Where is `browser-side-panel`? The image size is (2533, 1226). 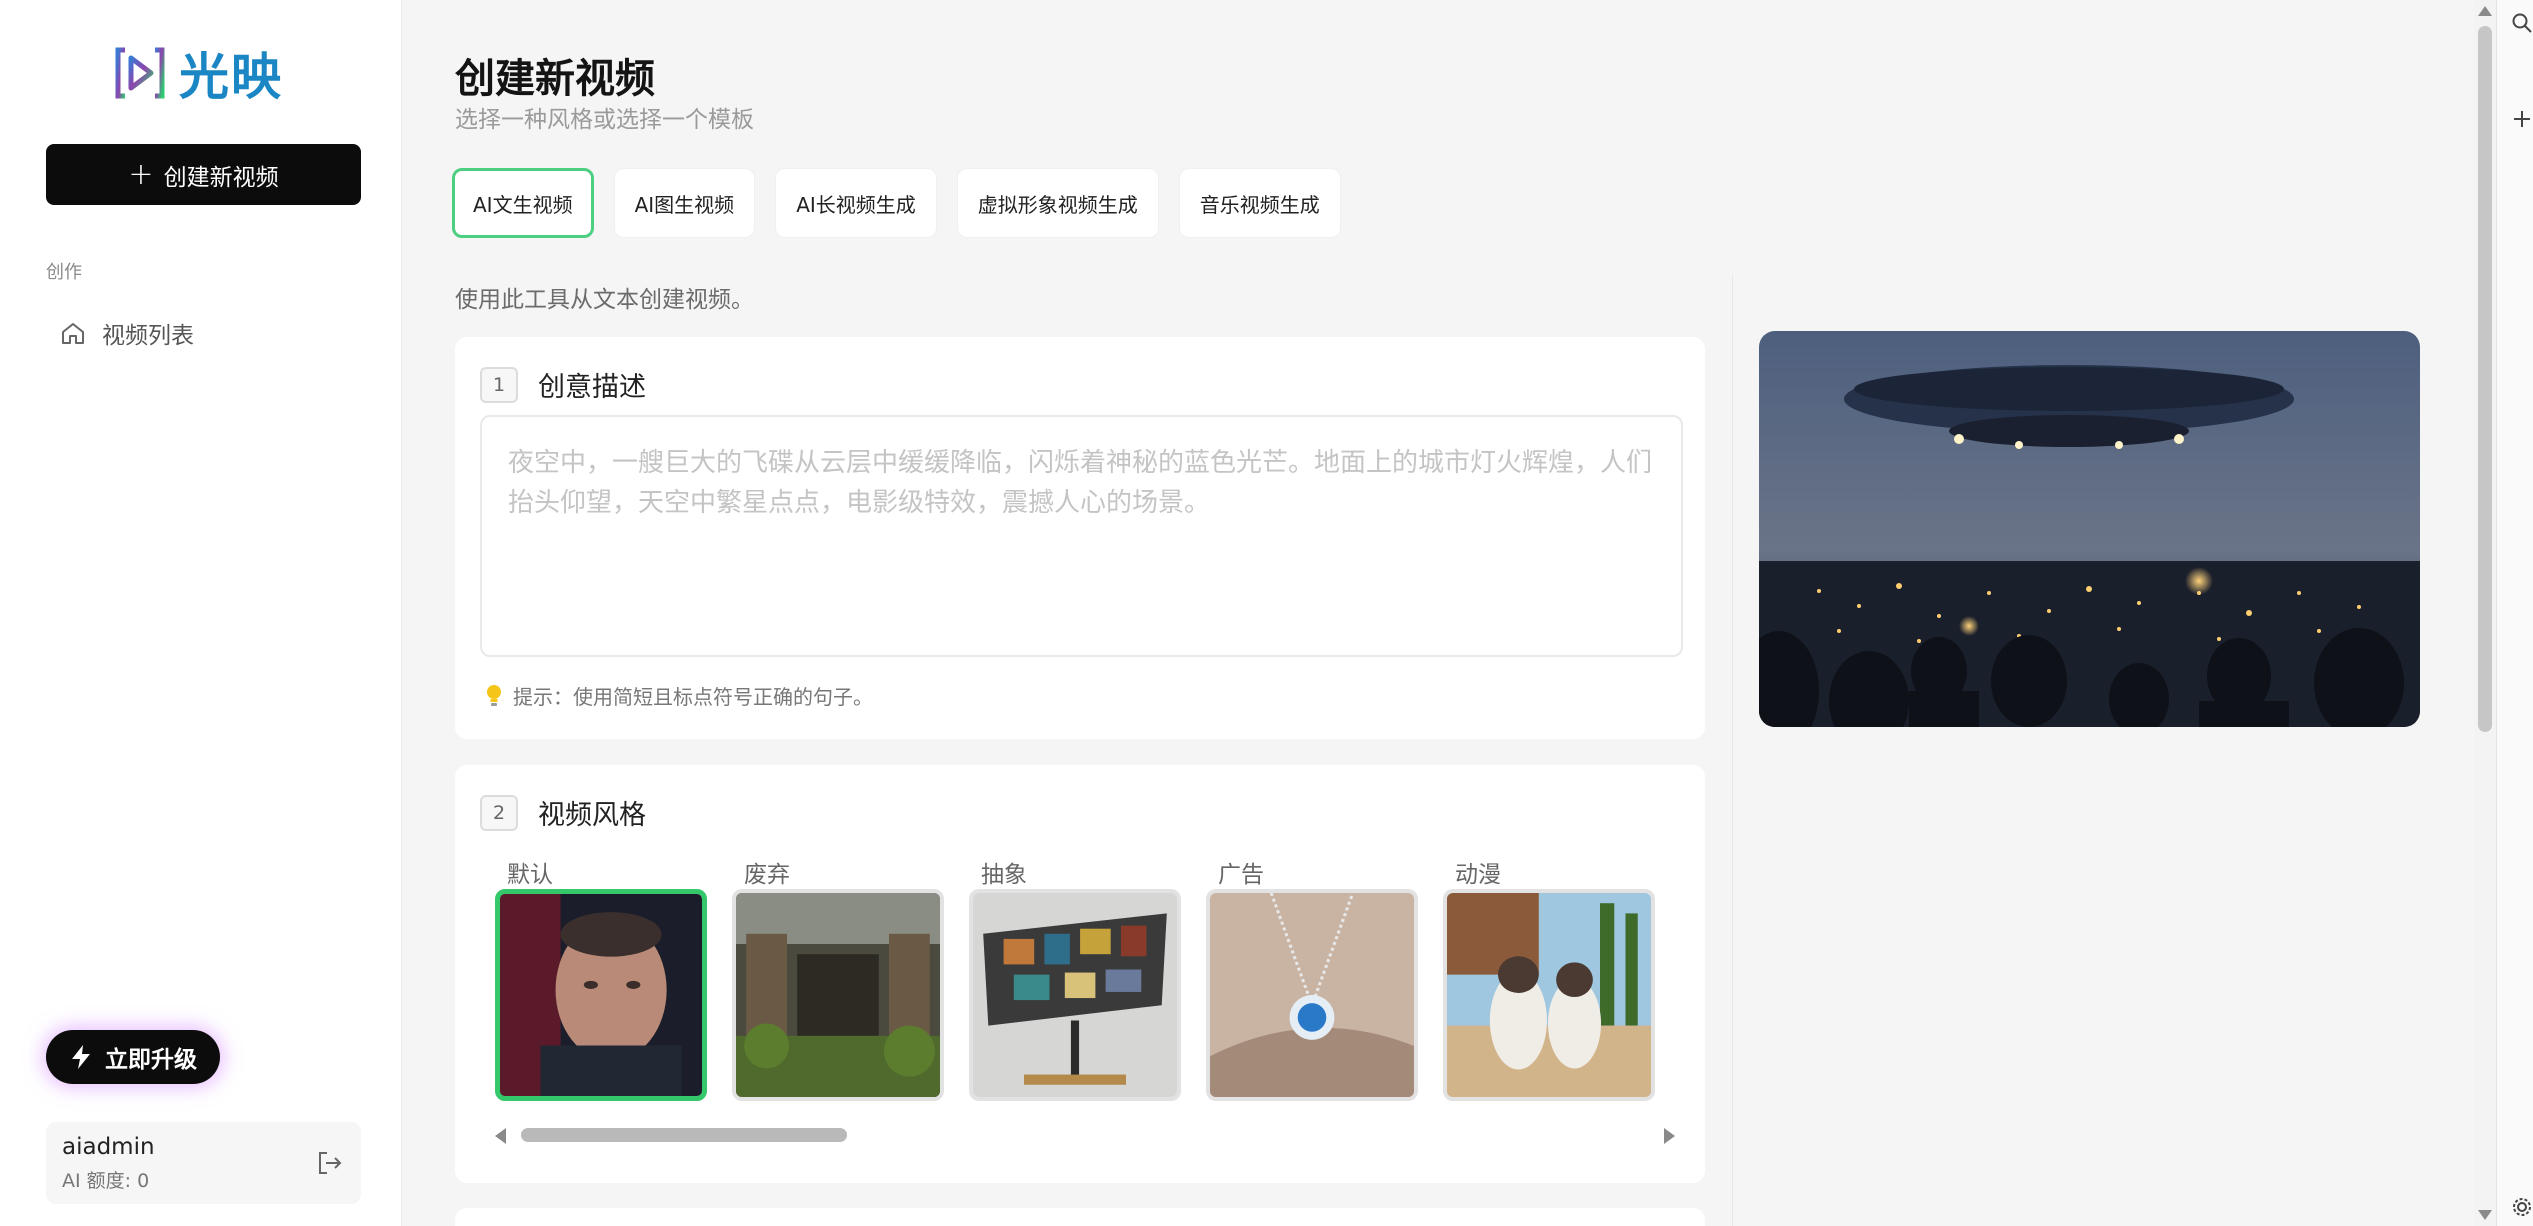 browser-side-panel is located at coordinates (2514, 613).